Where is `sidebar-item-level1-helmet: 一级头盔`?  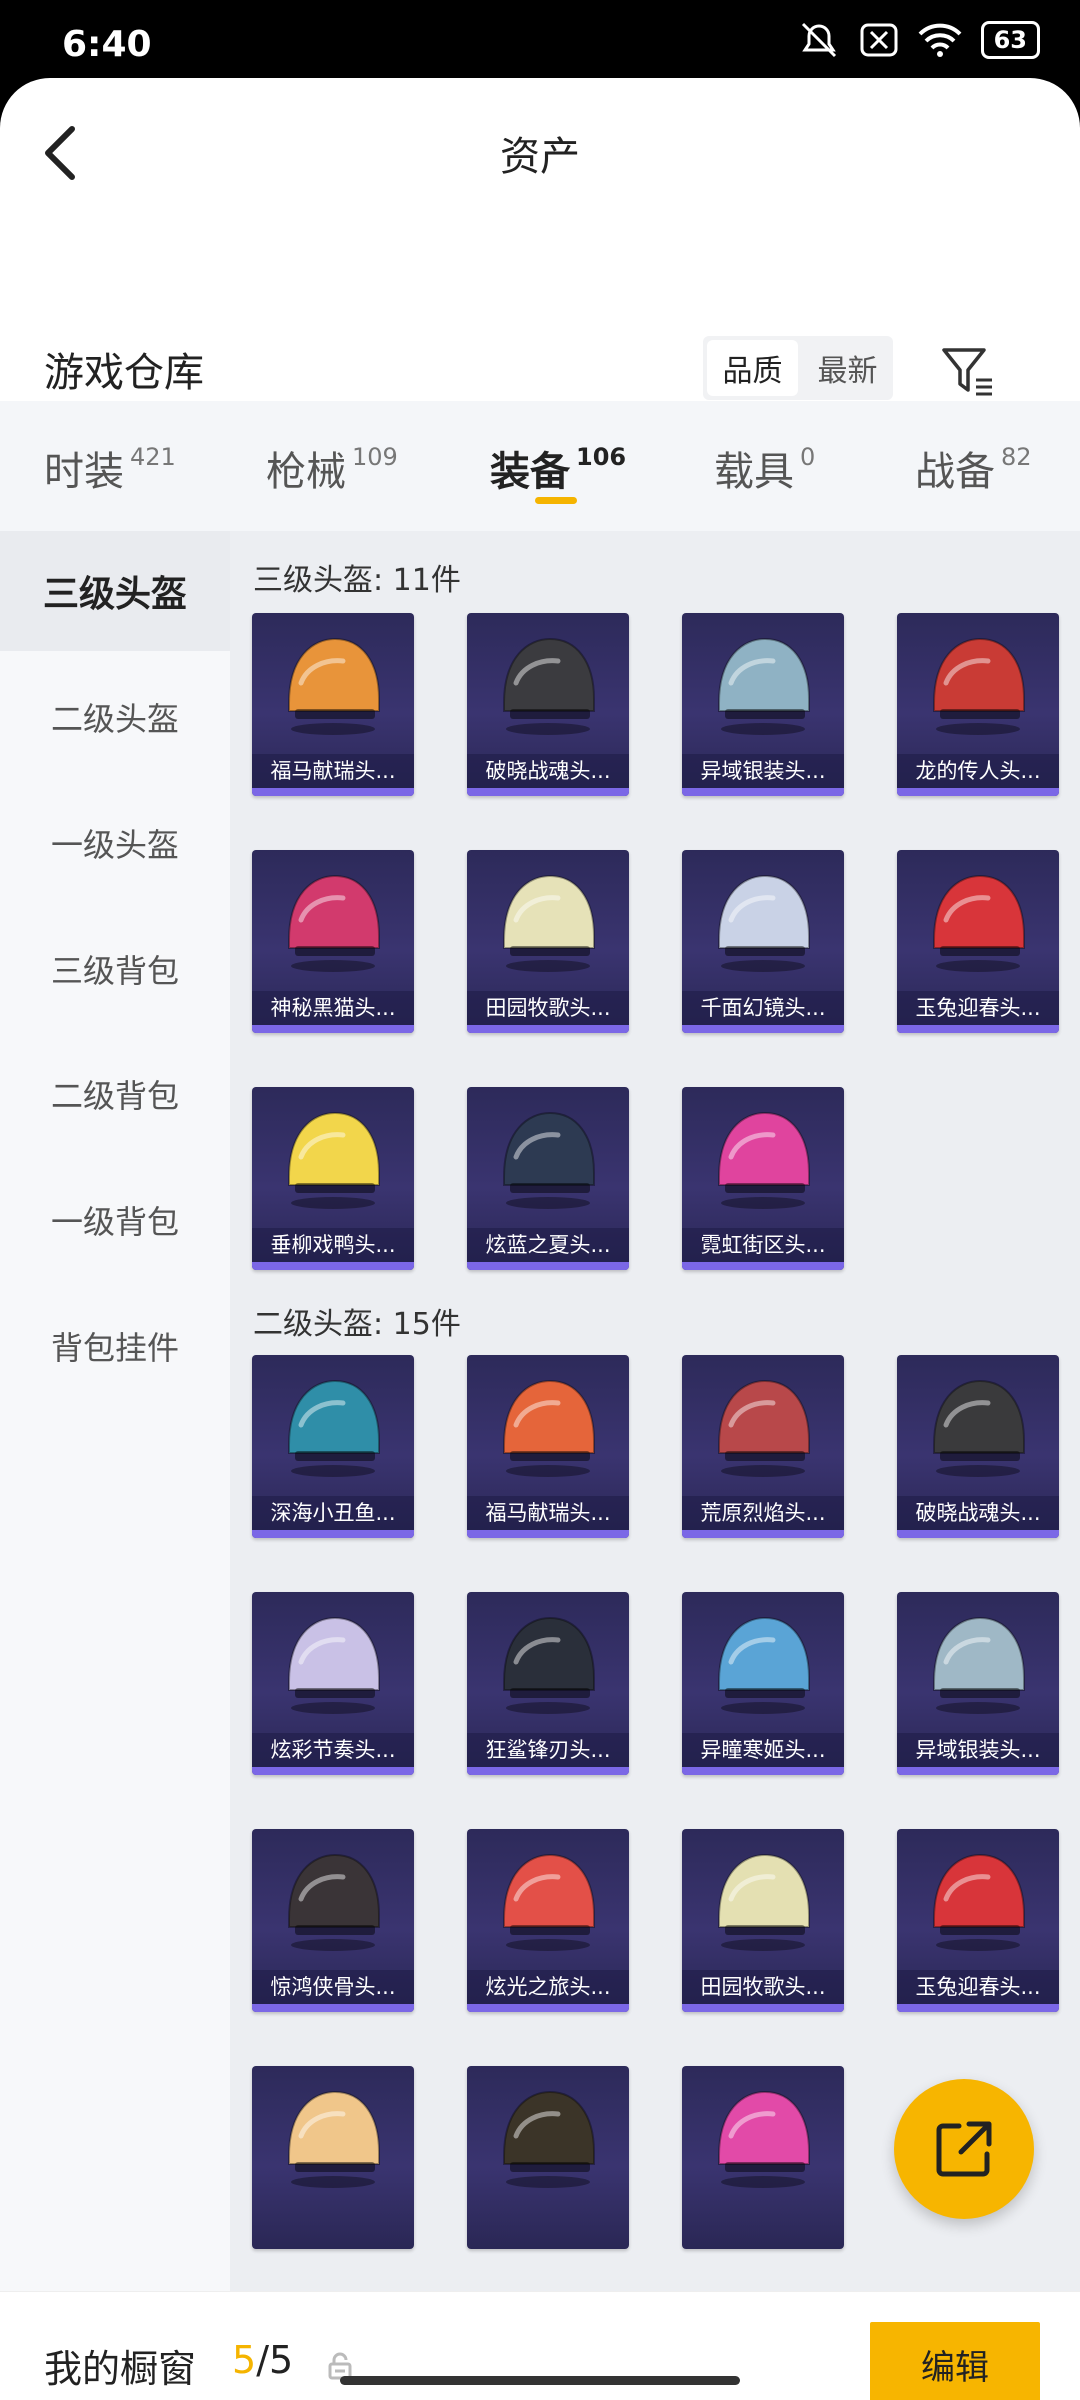 sidebar-item-level1-helmet: 一级头盔 is located at coordinates (115, 843).